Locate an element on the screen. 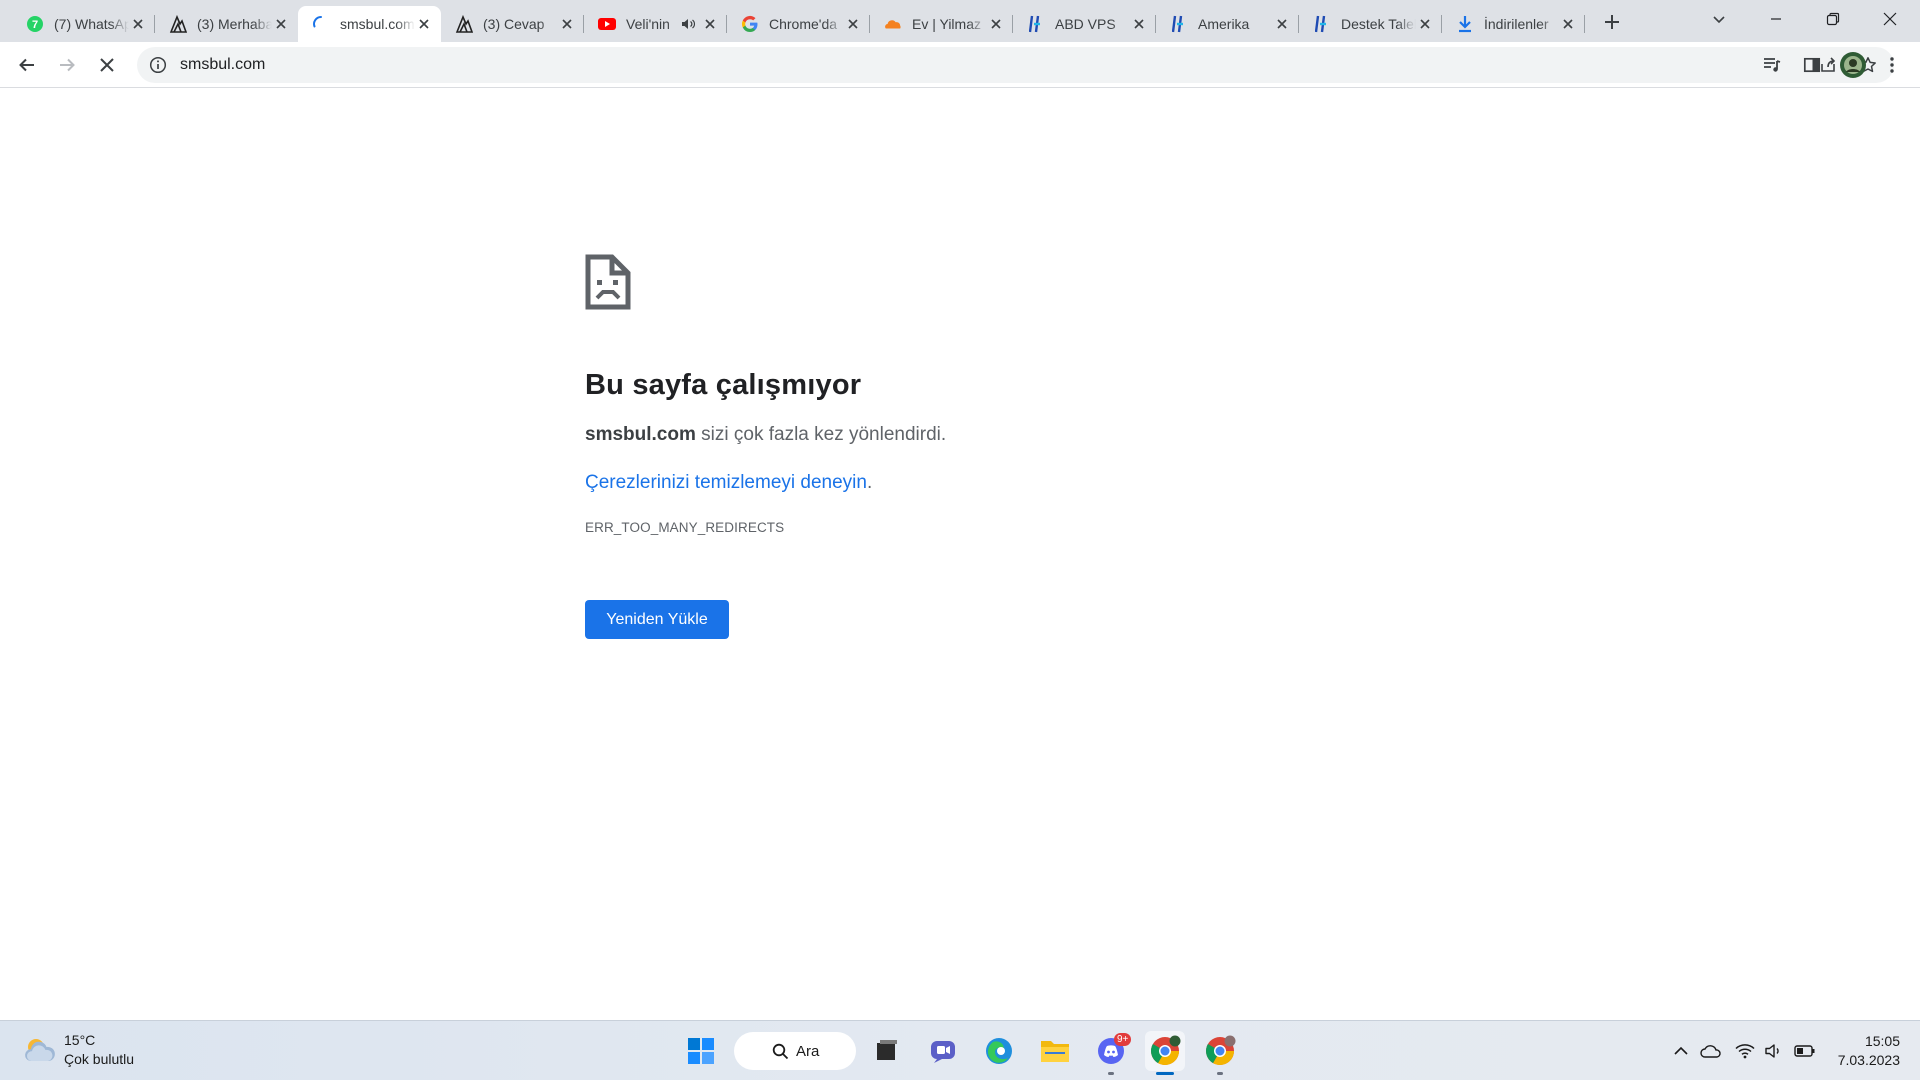 The width and height of the screenshot is (1920, 1080). arrow-right-icon is located at coordinates (67, 65).